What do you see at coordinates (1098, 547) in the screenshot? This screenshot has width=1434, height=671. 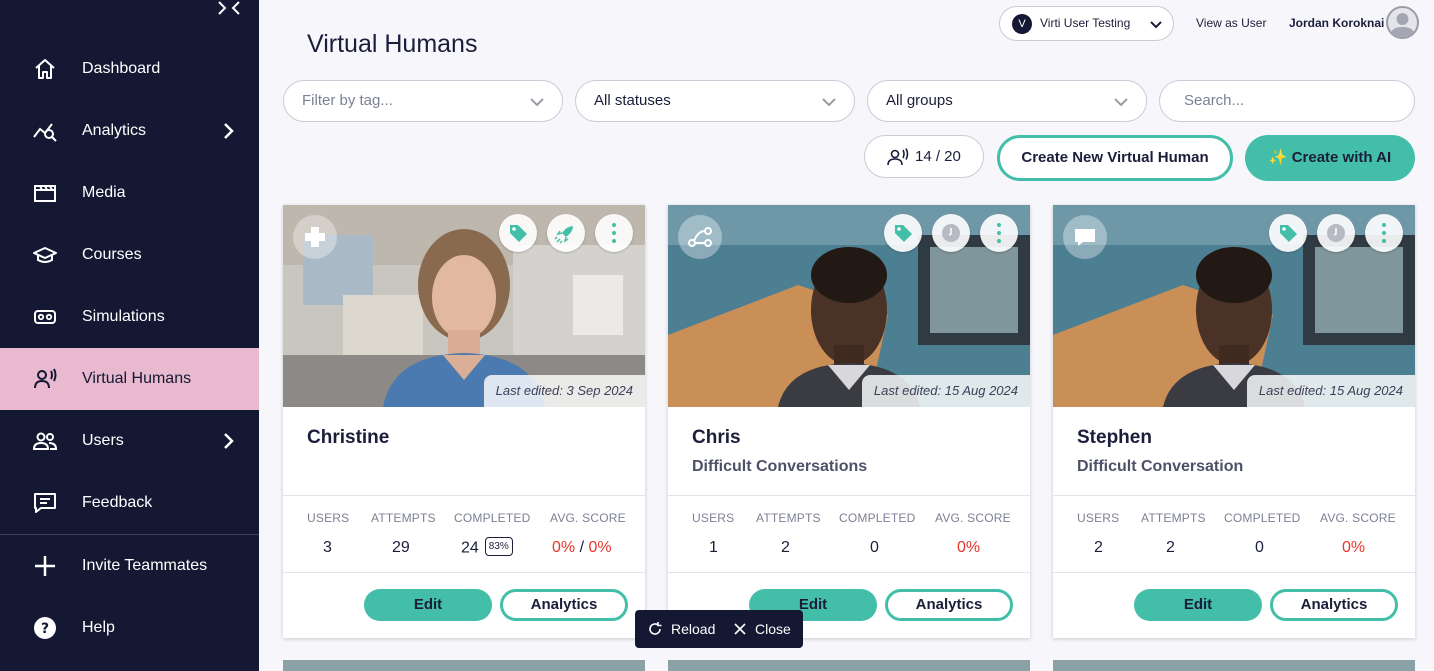 I see `stat-value-users: 2` at bounding box center [1098, 547].